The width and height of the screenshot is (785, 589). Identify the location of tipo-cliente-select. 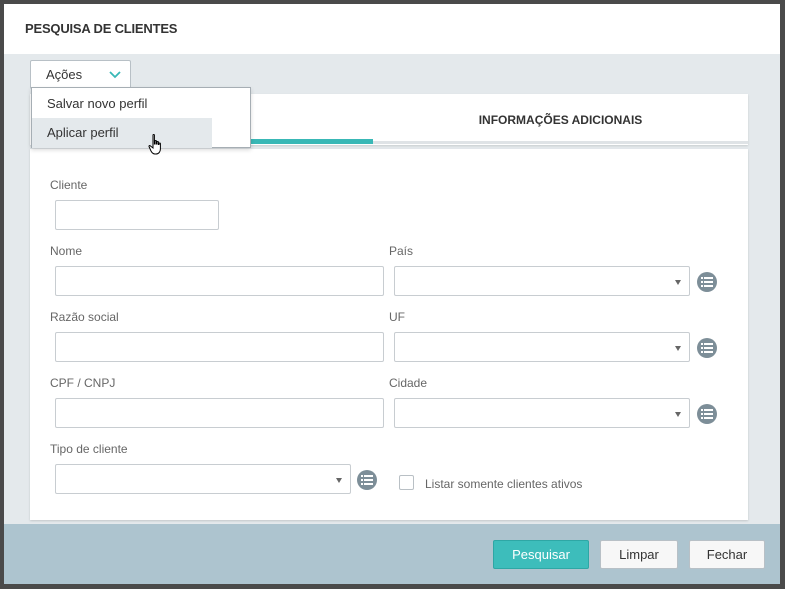
(203, 479).